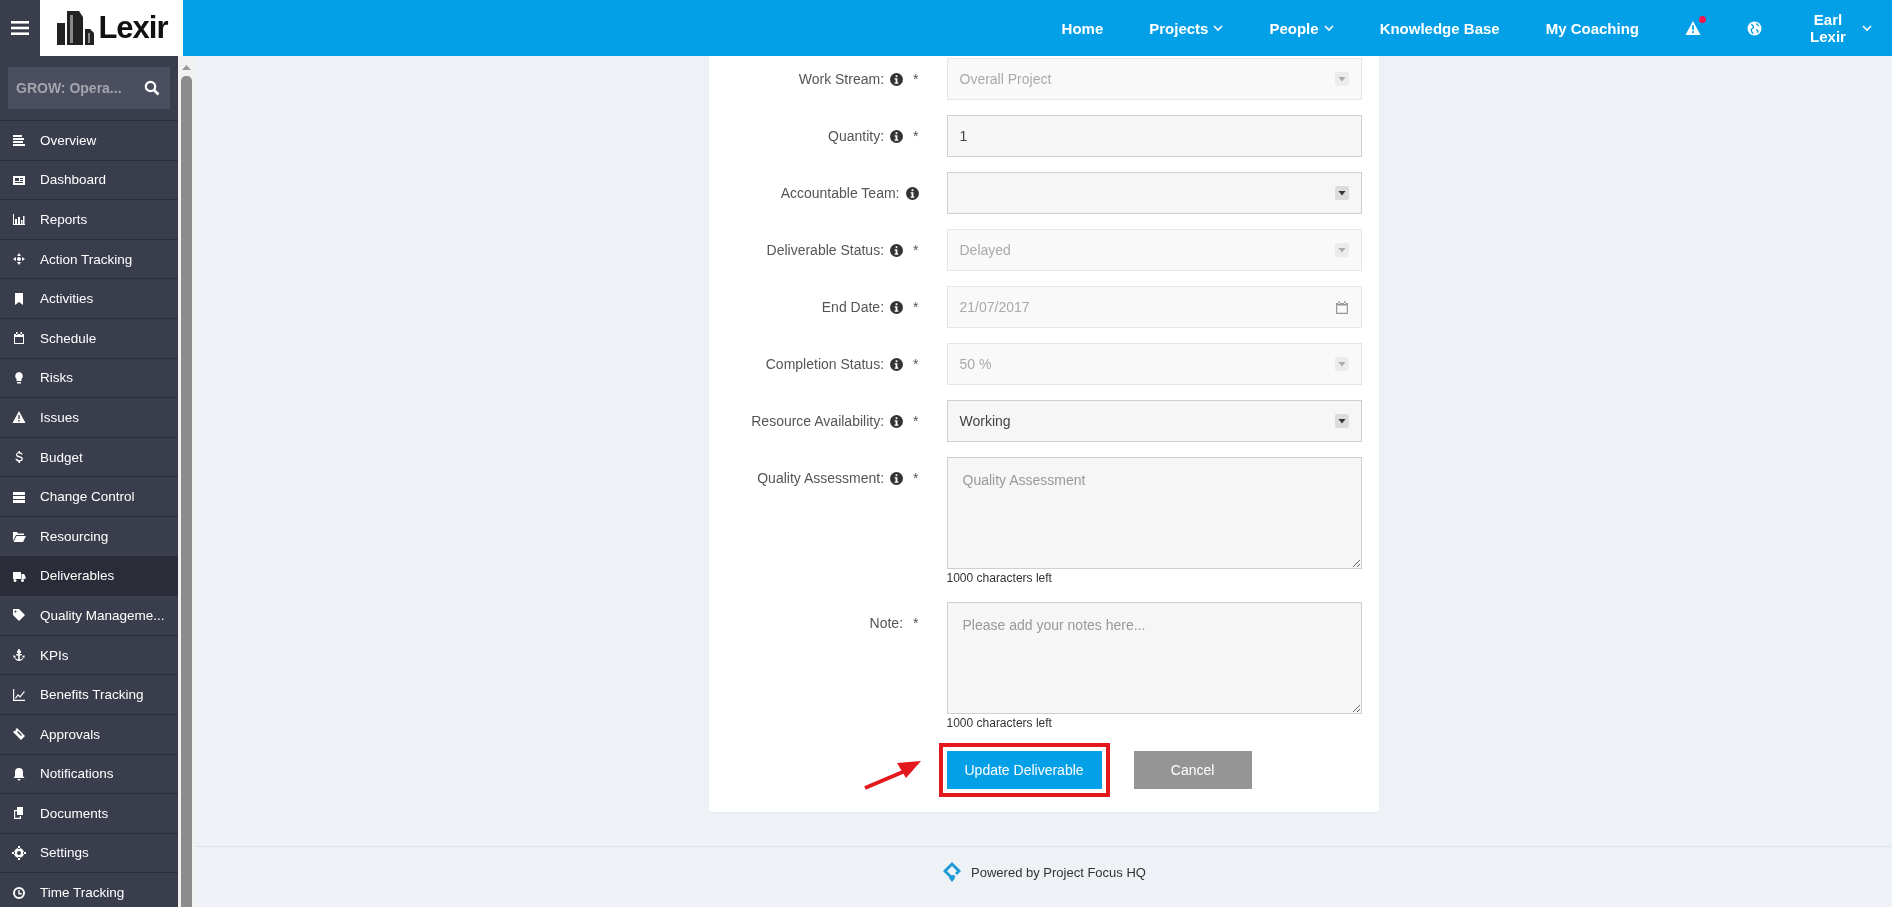 This screenshot has width=1892, height=907. What do you see at coordinates (19, 536) in the screenshot?
I see `folder-icon` at bounding box center [19, 536].